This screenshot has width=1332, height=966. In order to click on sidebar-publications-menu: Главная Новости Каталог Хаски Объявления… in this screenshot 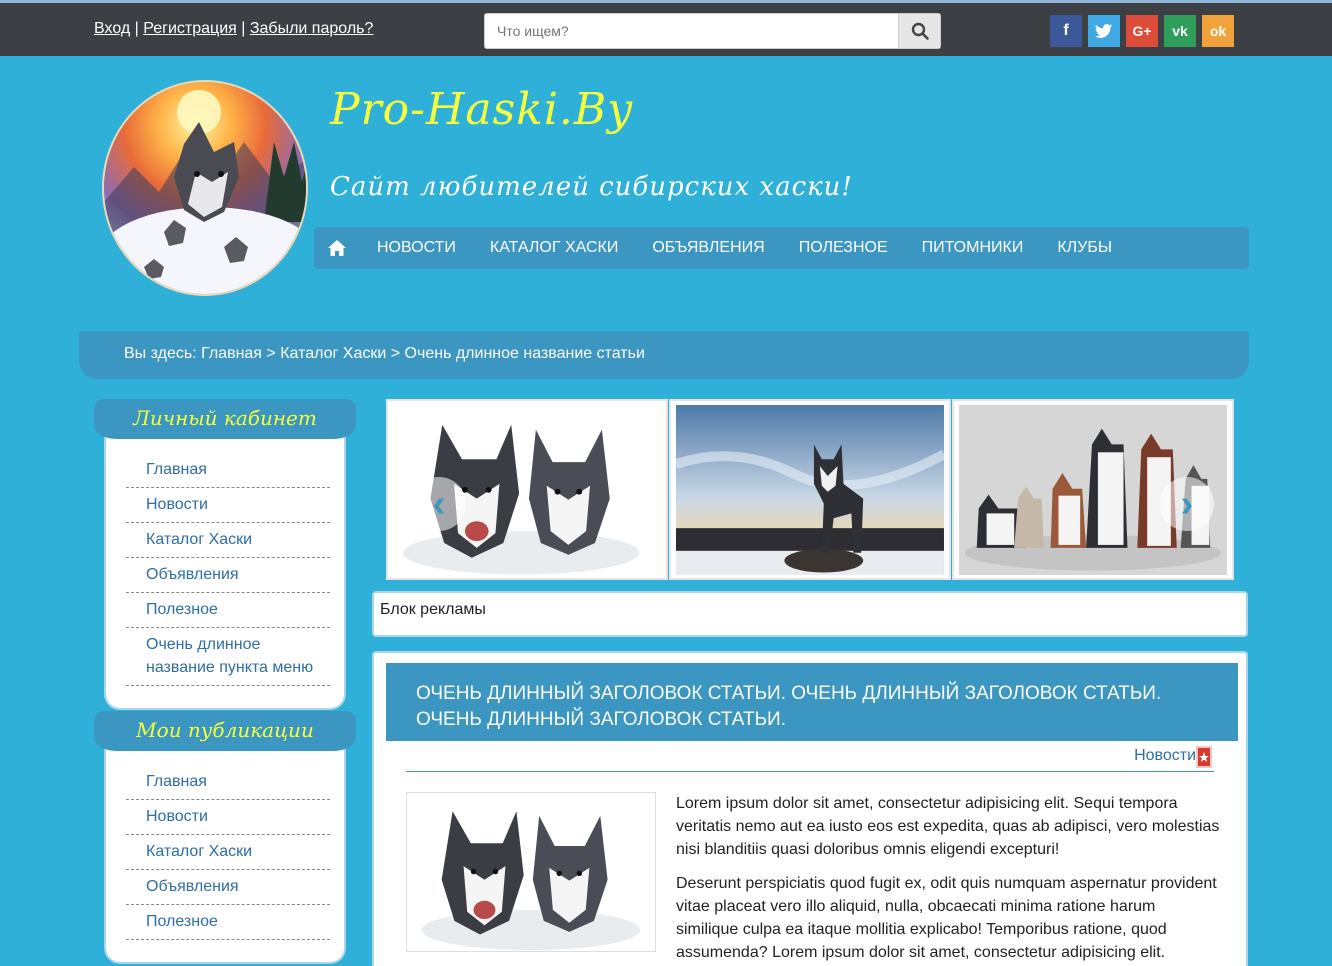, I will do `click(225, 856)`.